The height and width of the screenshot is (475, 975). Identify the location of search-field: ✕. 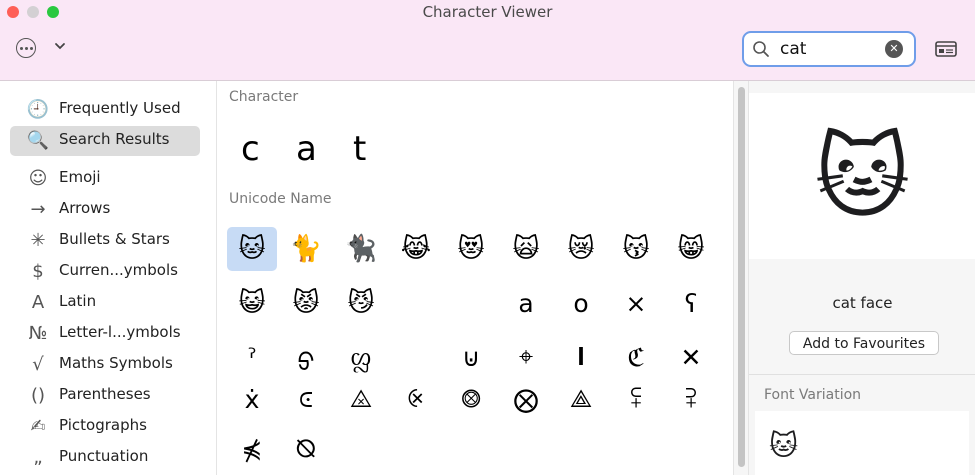
(829, 49).